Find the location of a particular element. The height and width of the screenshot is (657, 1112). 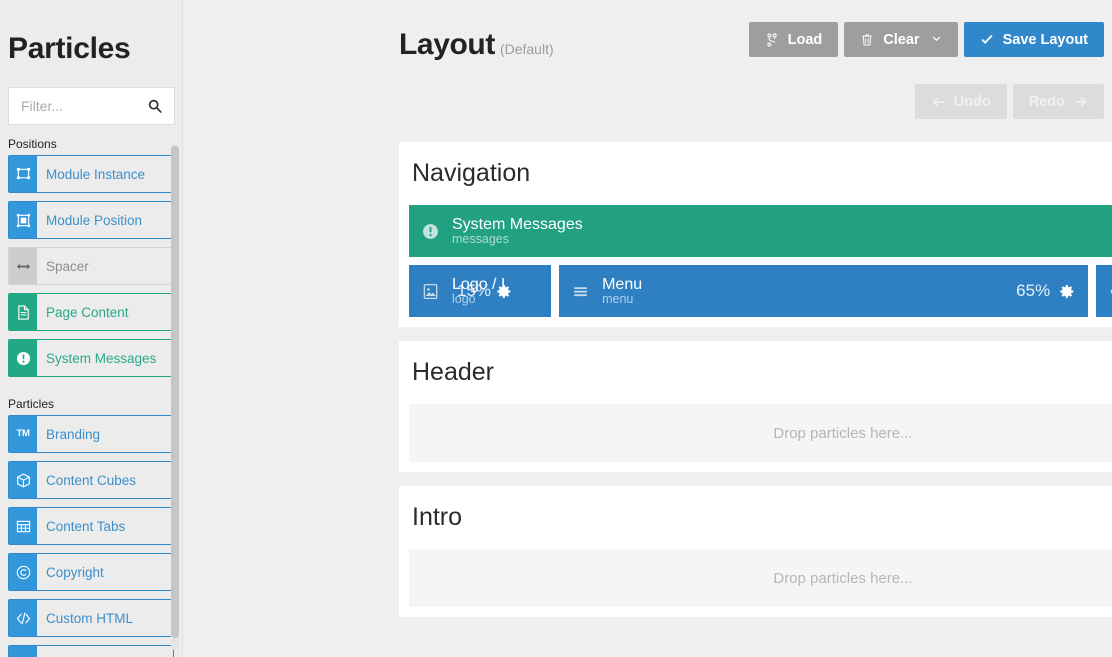

section-title: Header is located at coordinates (453, 372).